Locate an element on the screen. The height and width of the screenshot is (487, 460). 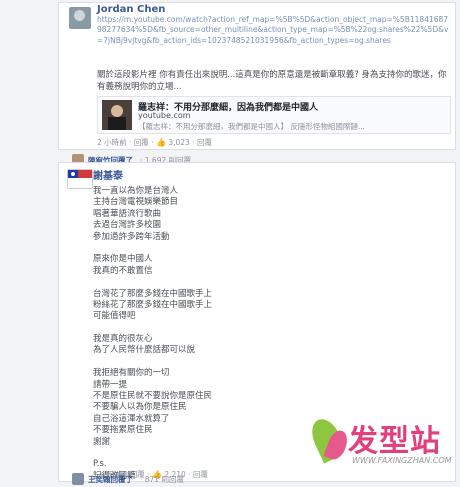
post-line: 主持台灣電視娛樂節目 is located at coordinates (136, 202).